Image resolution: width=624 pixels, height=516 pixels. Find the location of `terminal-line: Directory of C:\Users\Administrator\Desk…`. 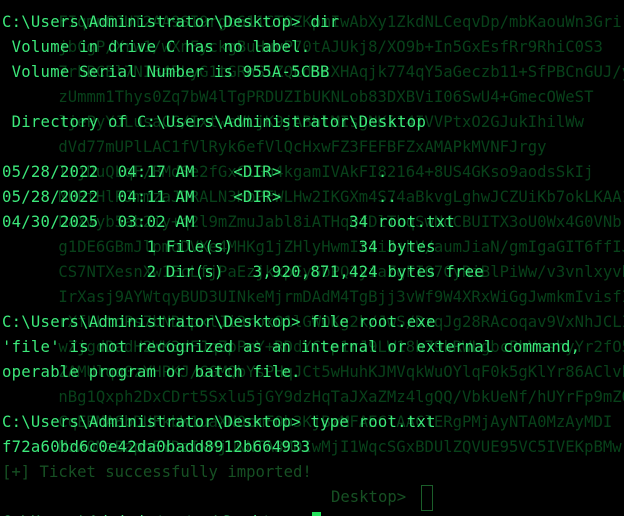

terminal-line: Directory of C:\Users\Administrator\Desk… is located at coordinates (214, 122).